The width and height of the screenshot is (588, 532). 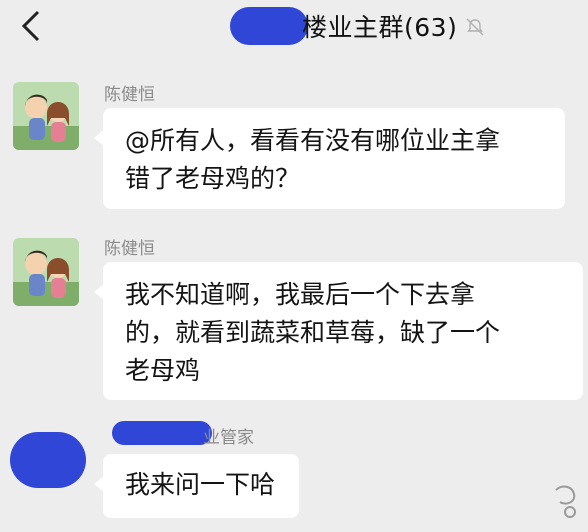 What do you see at coordinates (475, 27) in the screenshot?
I see `bell-mute-icon` at bounding box center [475, 27].